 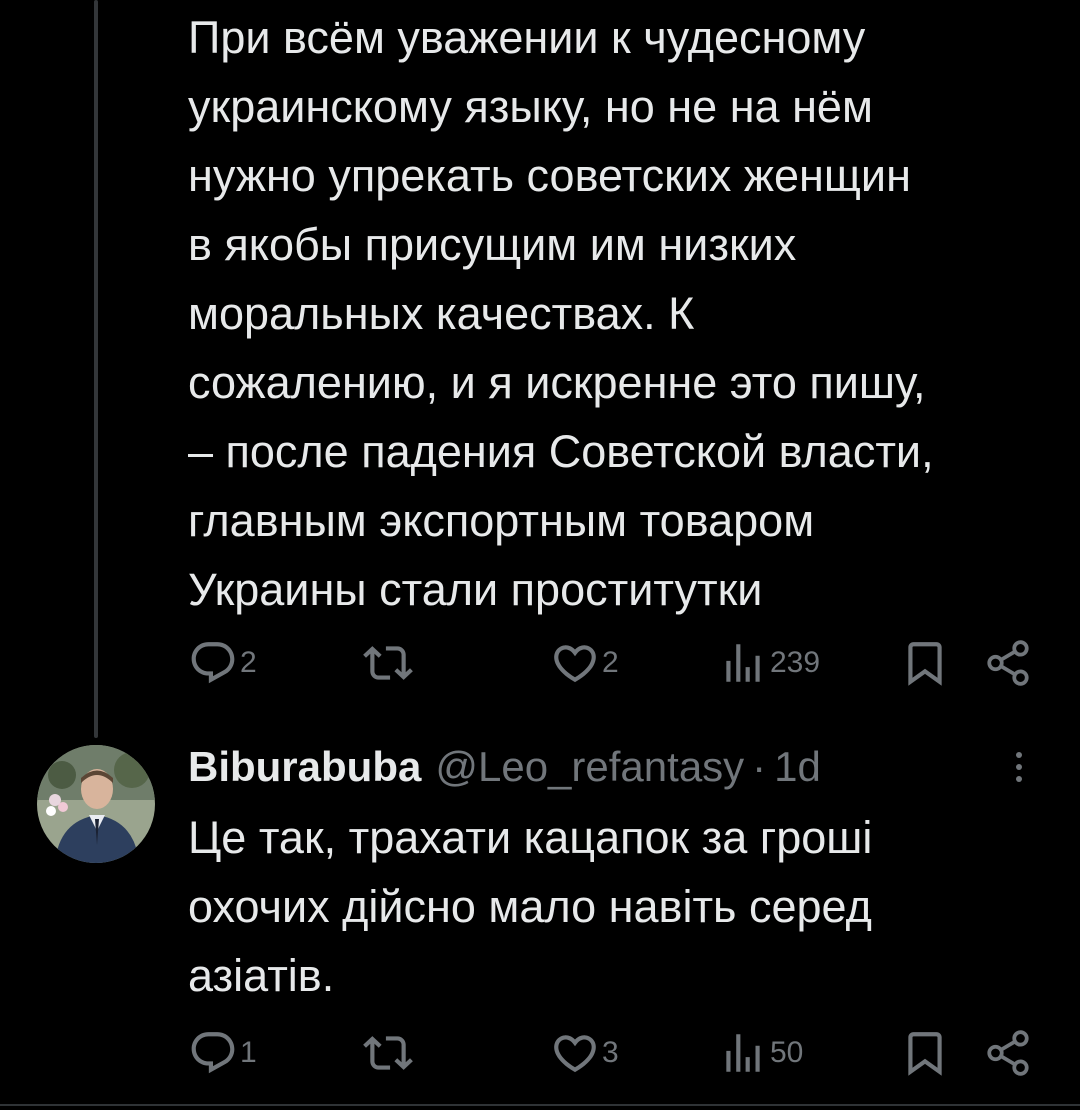 I want to click on views-button: 50, so click(x=760, y=1053).